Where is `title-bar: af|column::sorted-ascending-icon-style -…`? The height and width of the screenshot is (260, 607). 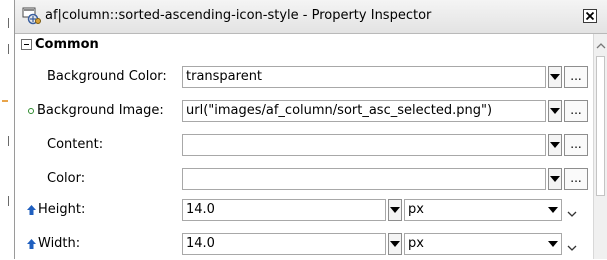 title-bar: af|column::sorted-ascending-icon-style -… is located at coordinates (311, 17).